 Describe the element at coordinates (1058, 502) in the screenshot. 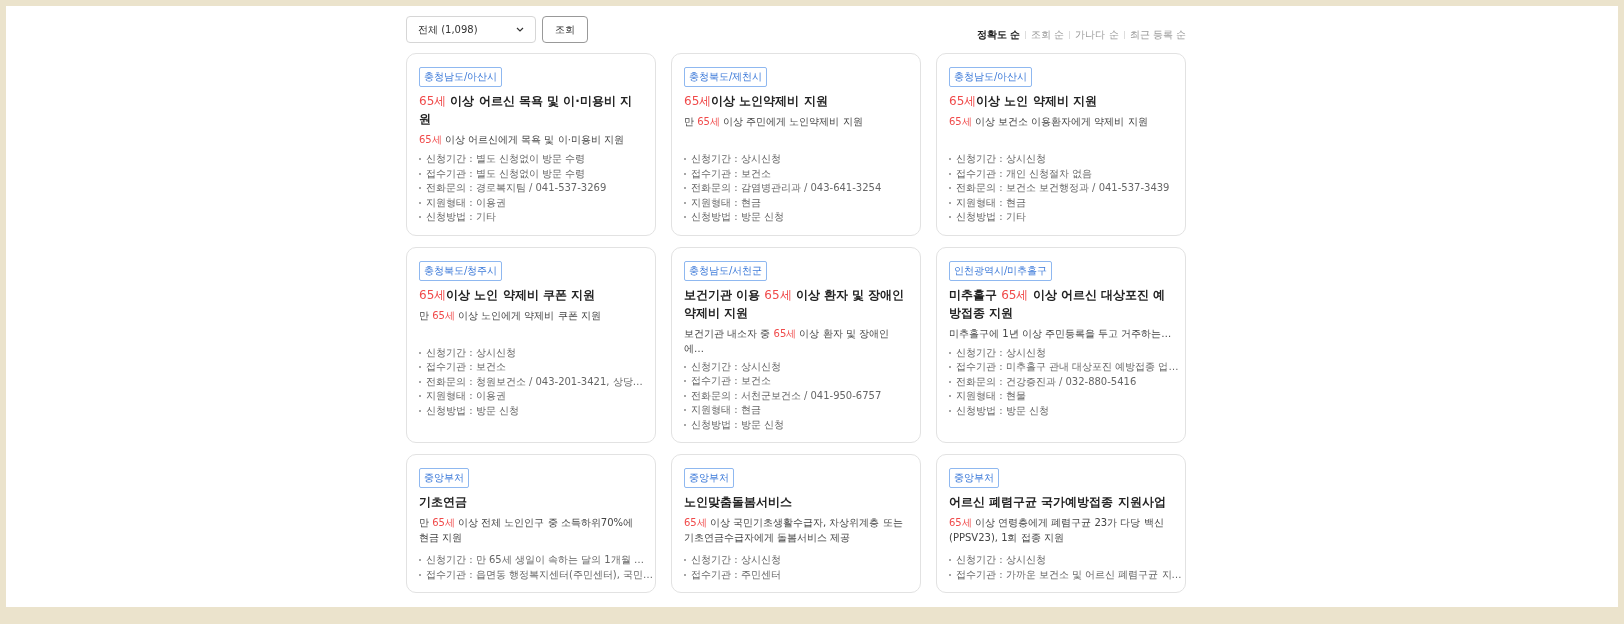

I see `card-title: 어르신 폐렴구균 국가예방접종 지원사업` at that location.